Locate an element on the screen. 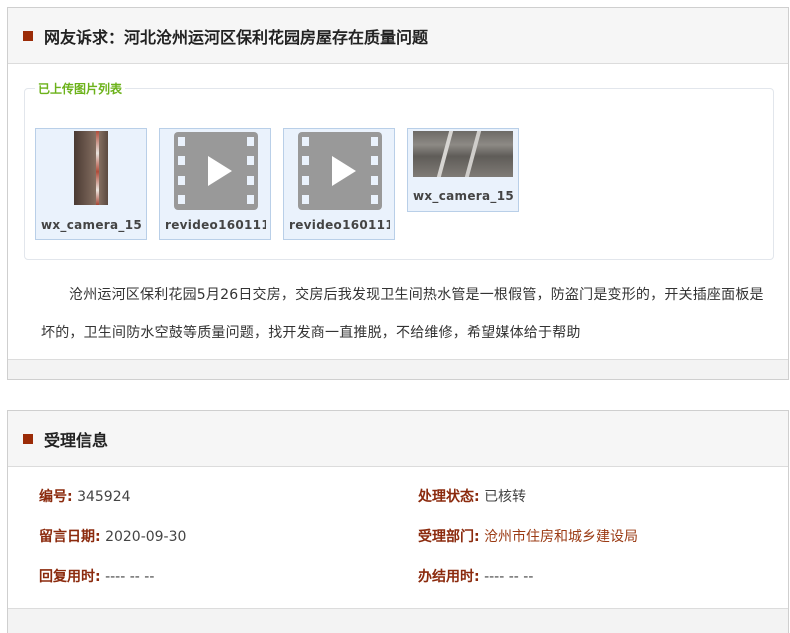 The image size is (790, 633). attachment-thumbnail-1: wx_camera_1595 is located at coordinates (91, 184).